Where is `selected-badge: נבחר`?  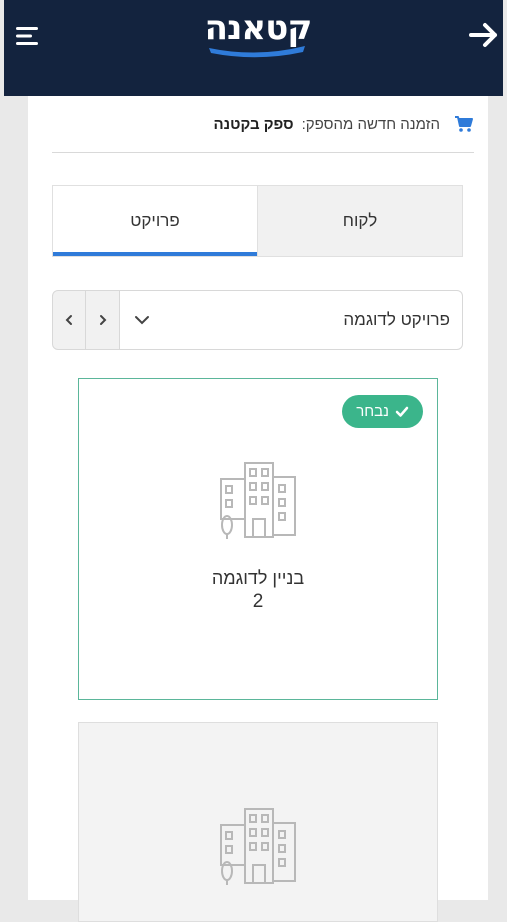
selected-badge: נבחר is located at coordinates (382, 411).